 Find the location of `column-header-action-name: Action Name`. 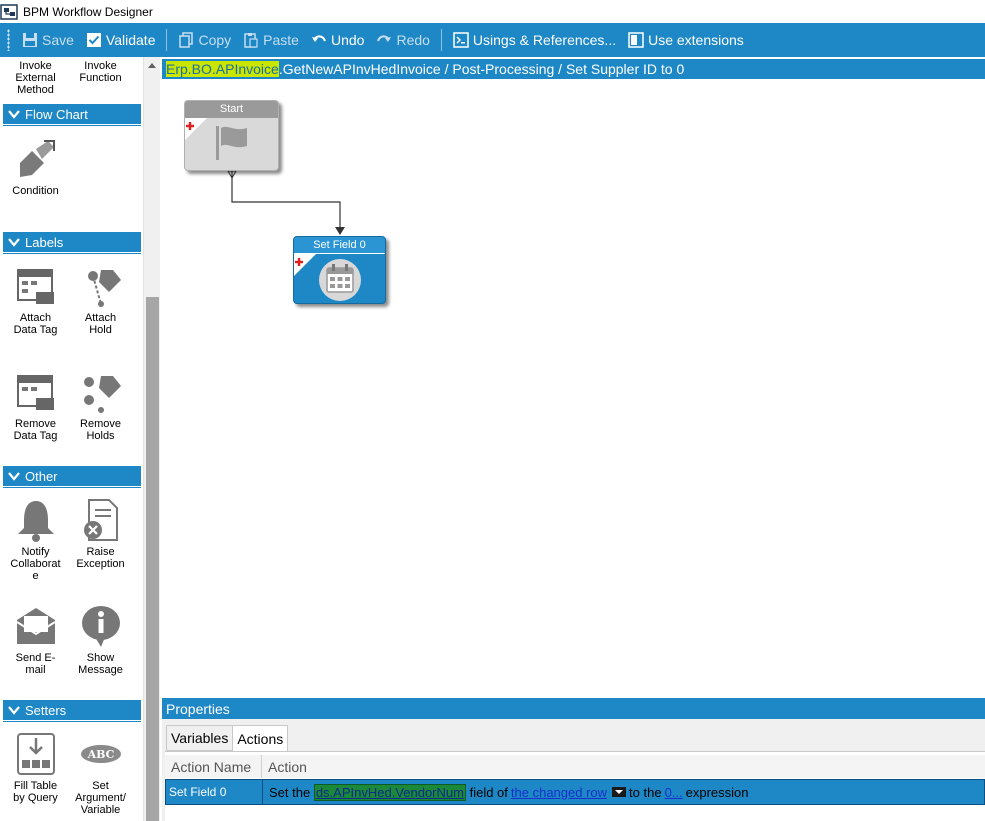

column-header-action-name: Action Name is located at coordinates (213, 766).